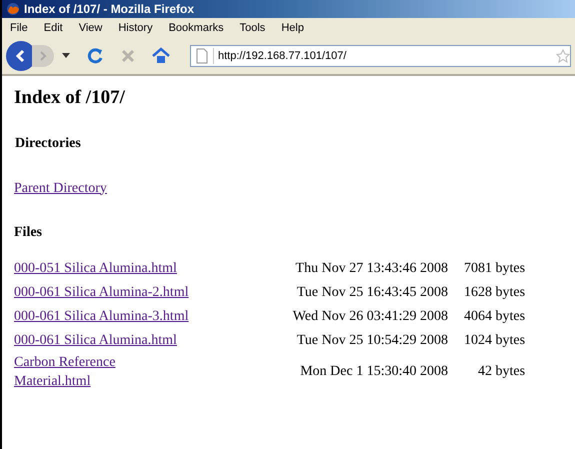  What do you see at coordinates (563, 56) in the screenshot?
I see `star-icon` at bounding box center [563, 56].